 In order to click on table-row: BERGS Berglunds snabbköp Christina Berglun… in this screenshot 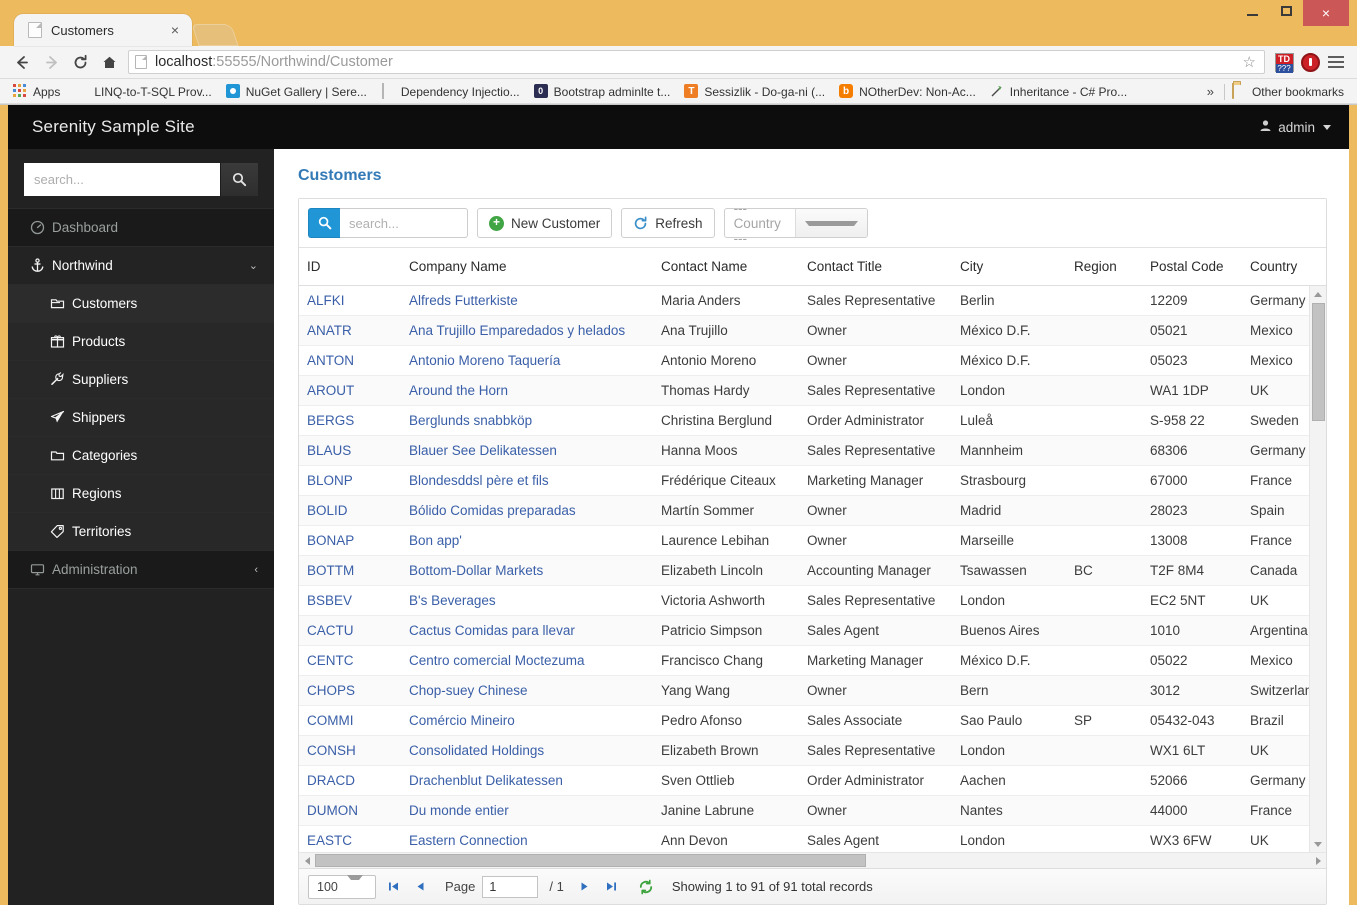, I will do `click(804, 421)`.